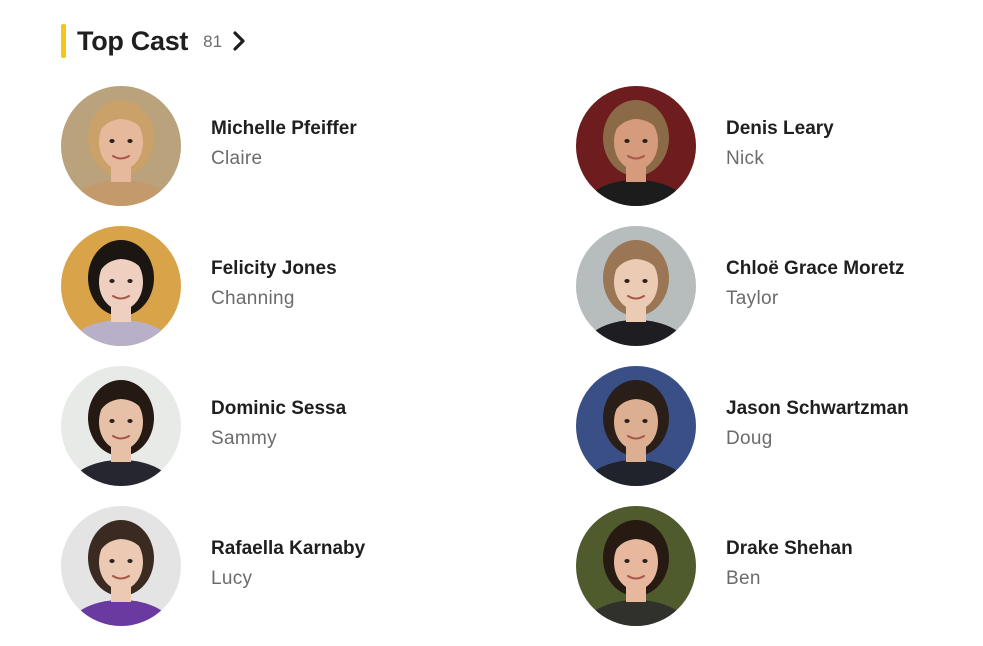 The image size is (983, 646). What do you see at coordinates (815, 269) in the screenshot?
I see `actor-name-link: Chloë Grace Moretz` at bounding box center [815, 269].